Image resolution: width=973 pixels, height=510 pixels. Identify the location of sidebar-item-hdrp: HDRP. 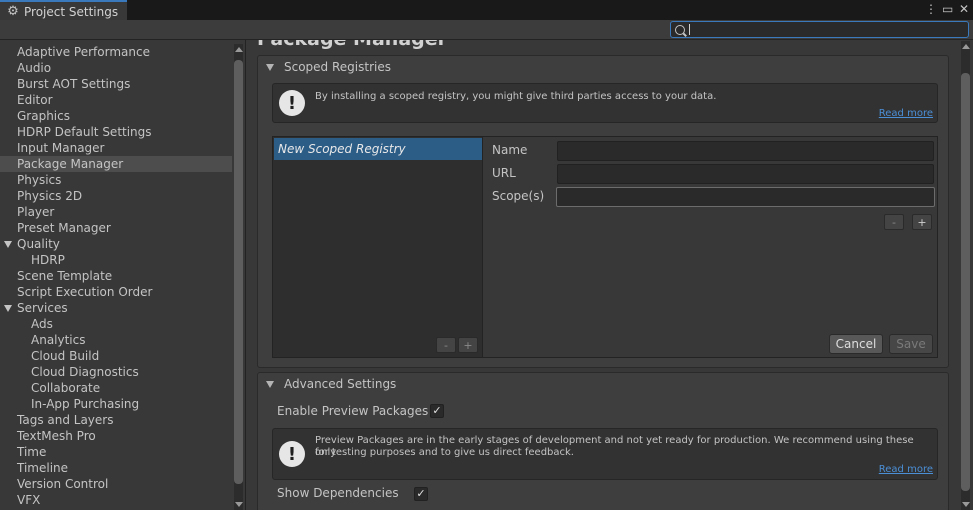
(116, 260).